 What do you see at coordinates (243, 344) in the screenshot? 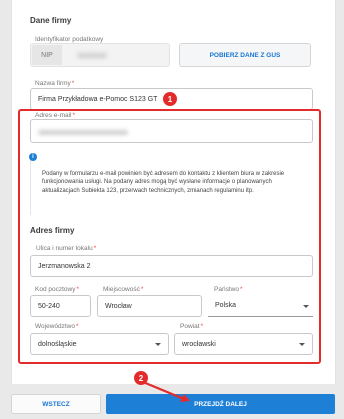
I see `county-select: wrocławski` at bounding box center [243, 344].